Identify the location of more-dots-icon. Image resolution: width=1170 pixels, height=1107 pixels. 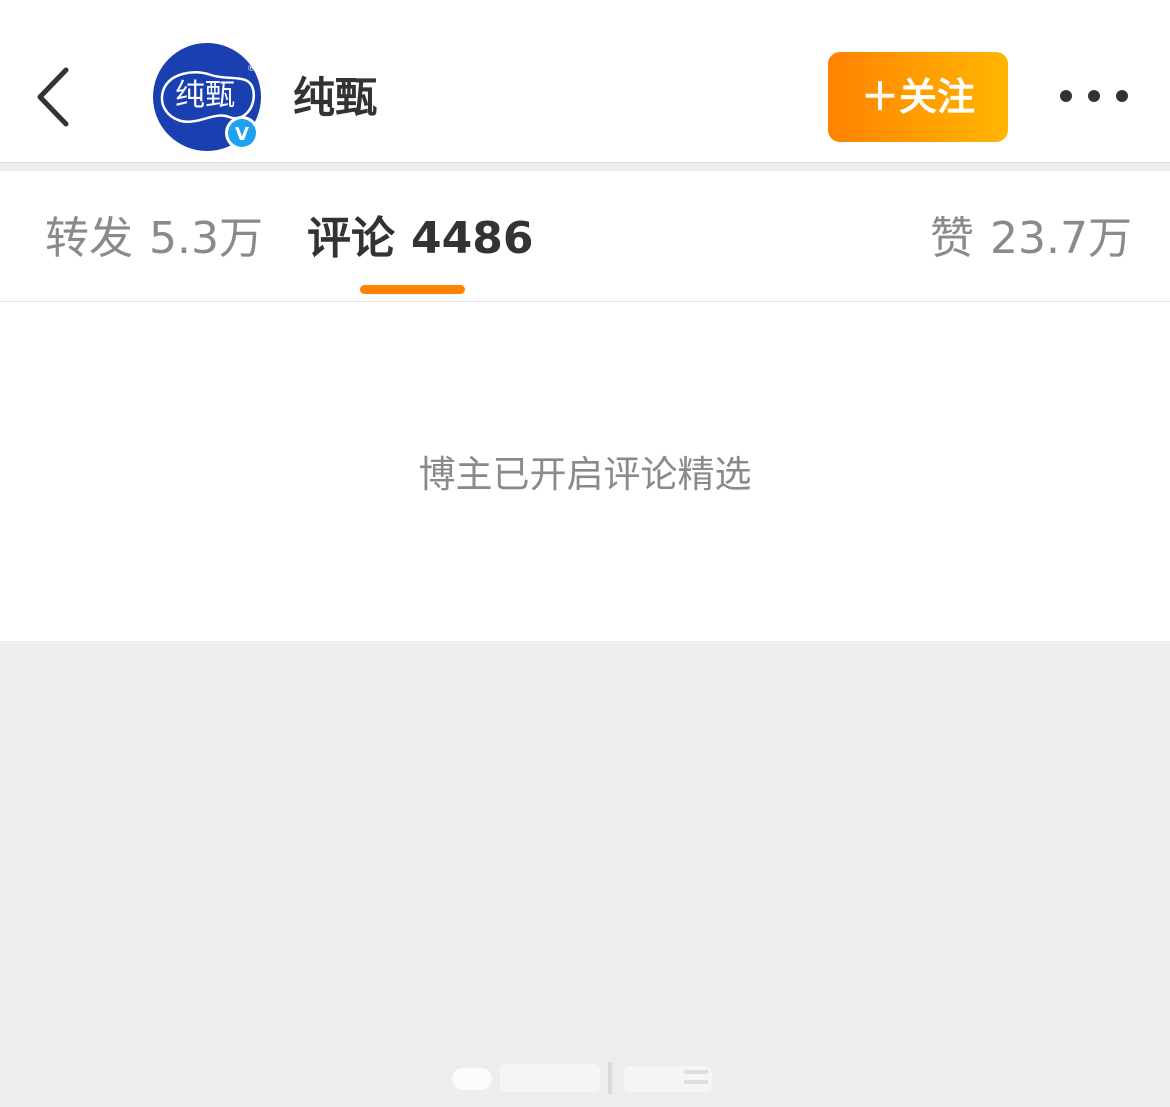
(1094, 96).